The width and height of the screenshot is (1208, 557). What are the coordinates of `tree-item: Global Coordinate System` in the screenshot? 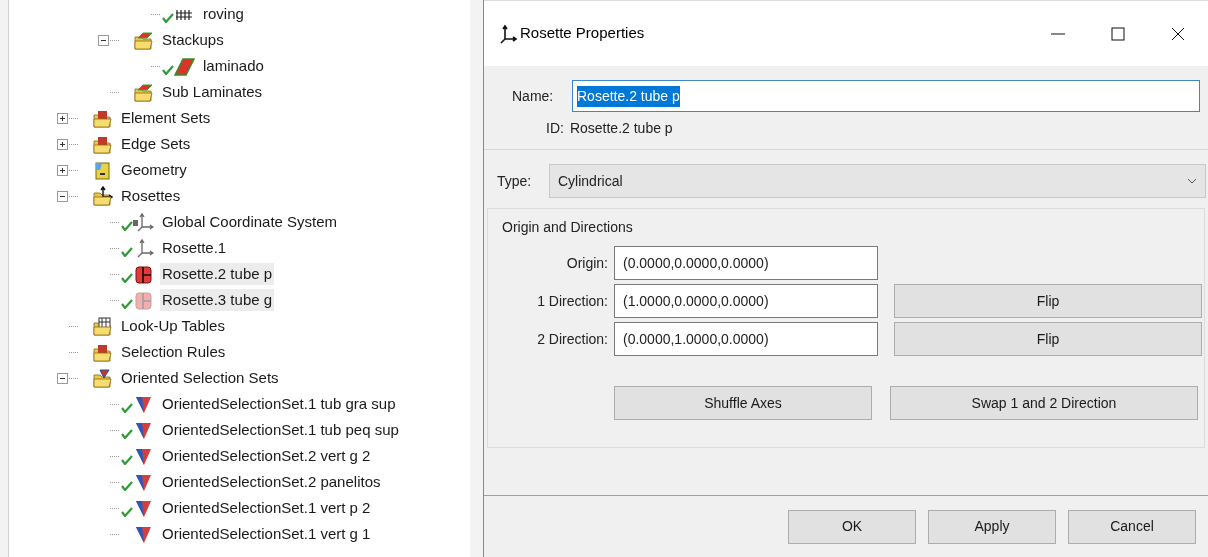 It's located at (250, 222).